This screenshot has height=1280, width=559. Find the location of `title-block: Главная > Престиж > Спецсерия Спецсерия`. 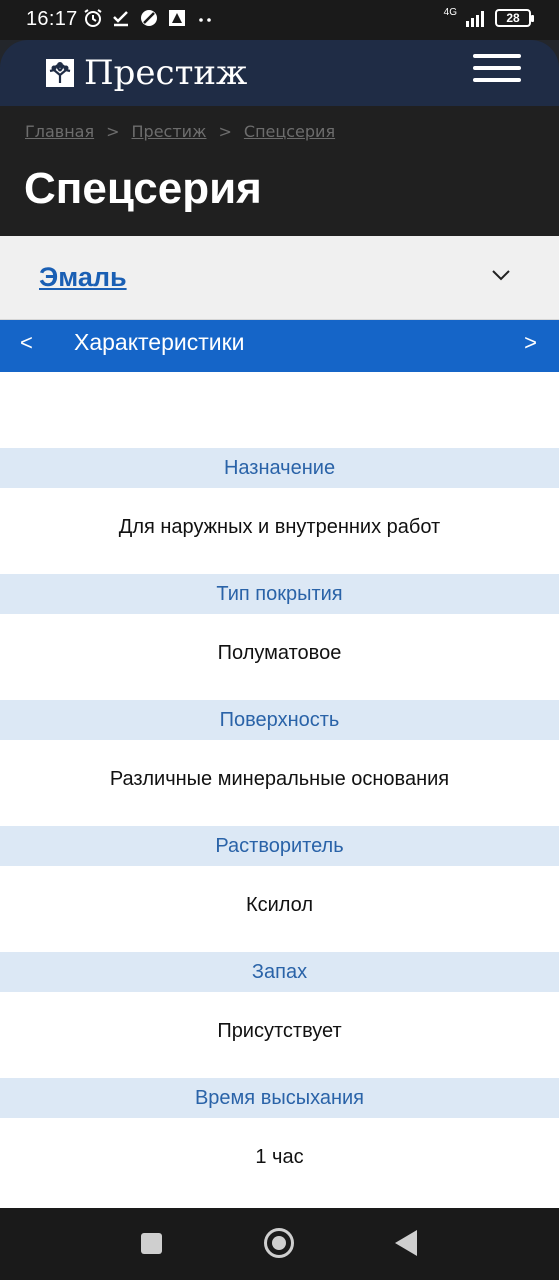

title-block: Главная > Престиж > Спецсерия Спецсерия is located at coordinates (279, 171).